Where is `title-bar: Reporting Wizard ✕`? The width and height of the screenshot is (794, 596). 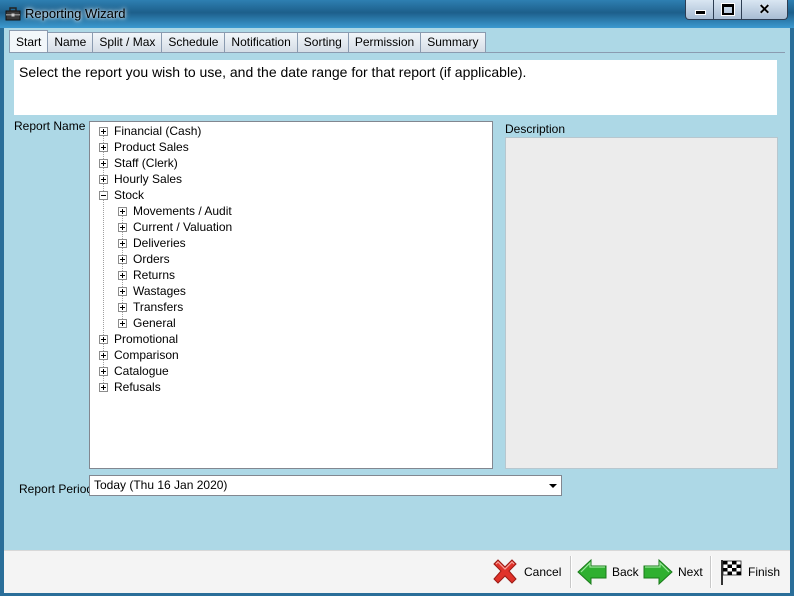
title-bar: Reporting Wizard ✕ is located at coordinates (397, 14).